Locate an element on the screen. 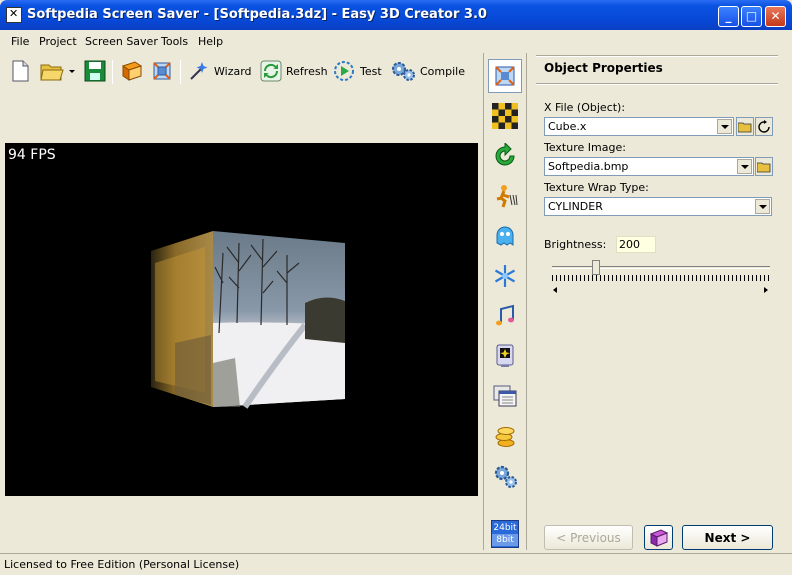  open-dropdown-button is located at coordinates (72, 71).